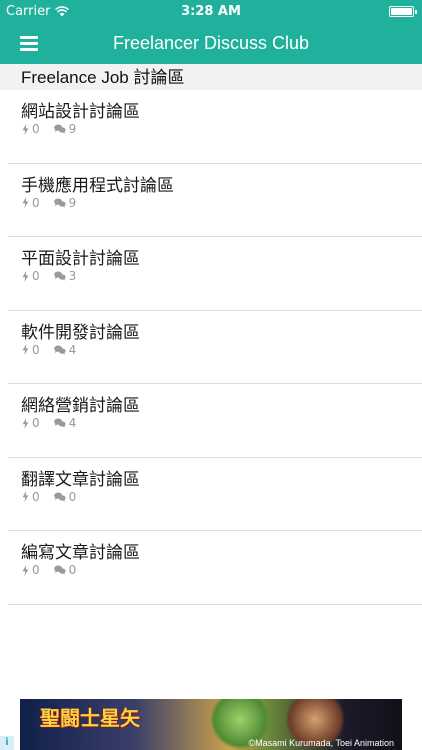  What do you see at coordinates (80, 258) in the screenshot?
I see `forum-name: 平面設計討論區` at bounding box center [80, 258].